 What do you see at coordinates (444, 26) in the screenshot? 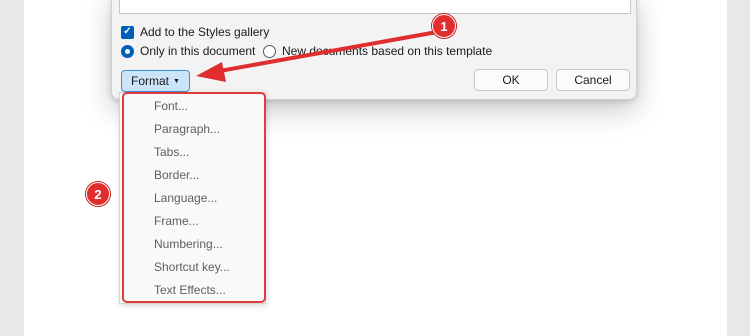
I see `step-1-badge: 1` at bounding box center [444, 26].